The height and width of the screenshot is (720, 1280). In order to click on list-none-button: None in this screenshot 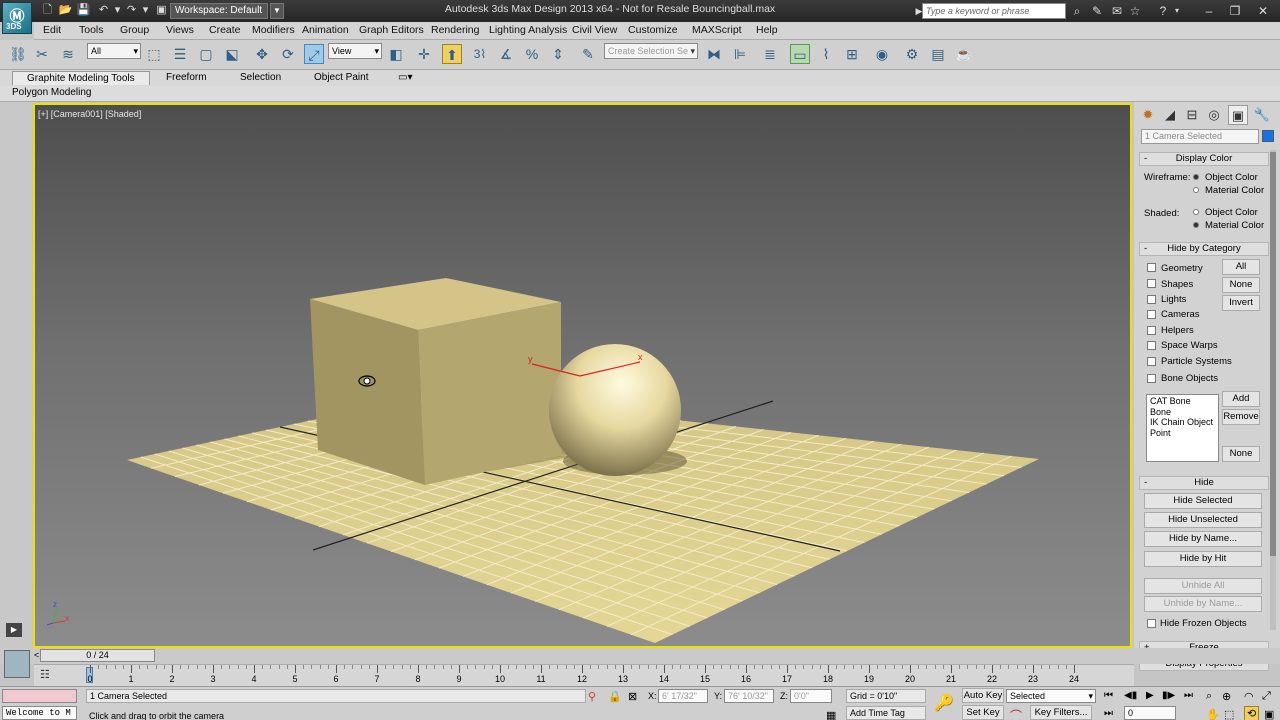, I will do `click(1241, 454)`.